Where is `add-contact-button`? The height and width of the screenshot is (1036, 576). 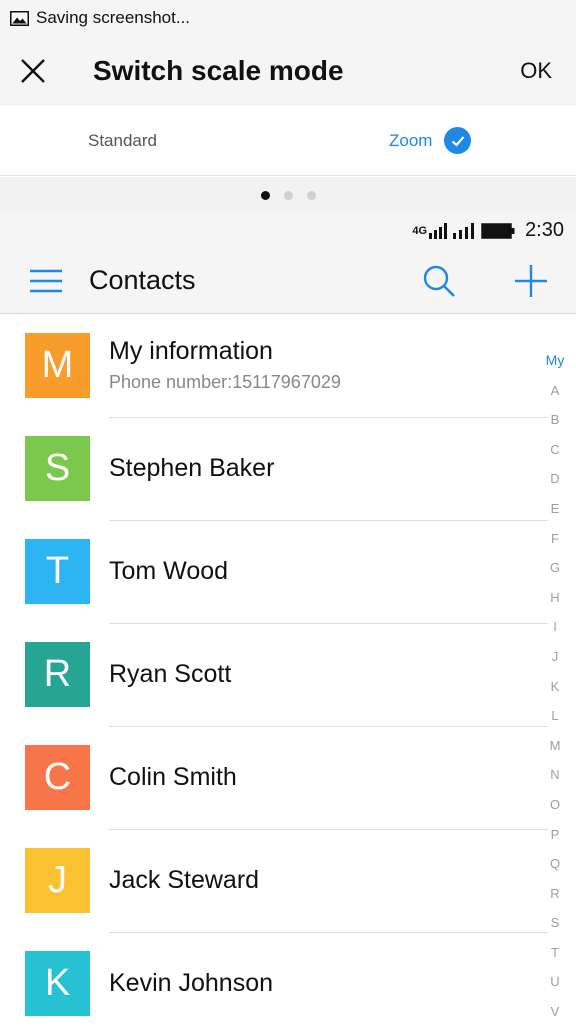 add-contact-button is located at coordinates (531, 281).